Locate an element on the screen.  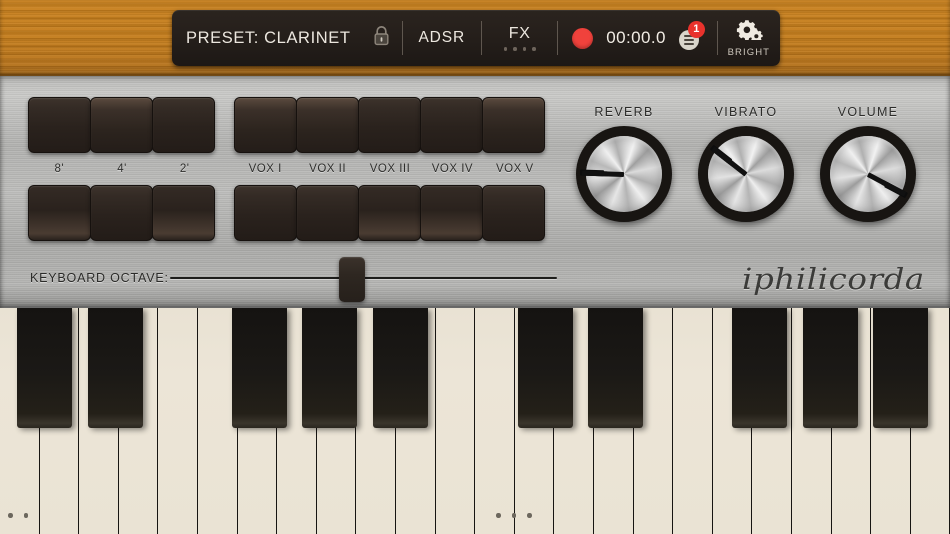
lock-icon is located at coordinates (381, 38).